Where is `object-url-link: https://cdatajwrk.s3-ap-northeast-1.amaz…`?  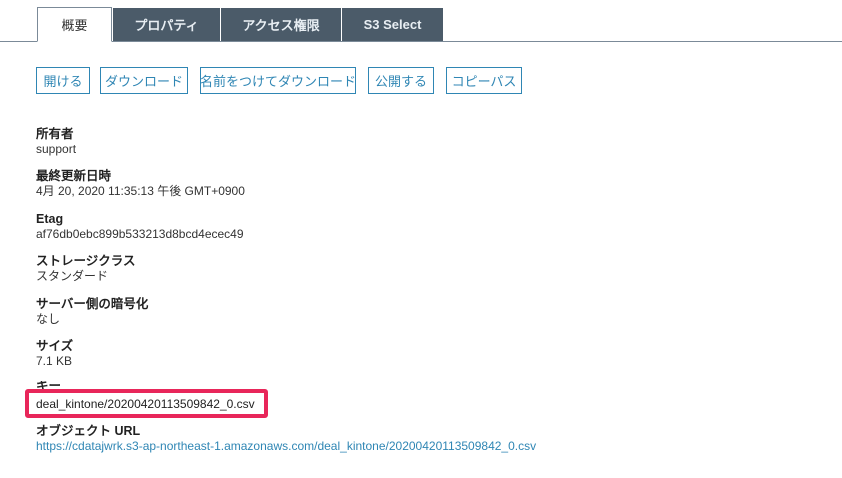 object-url-link: https://cdatajwrk.s3-ap-northeast-1.amaz… is located at coordinates (286, 446).